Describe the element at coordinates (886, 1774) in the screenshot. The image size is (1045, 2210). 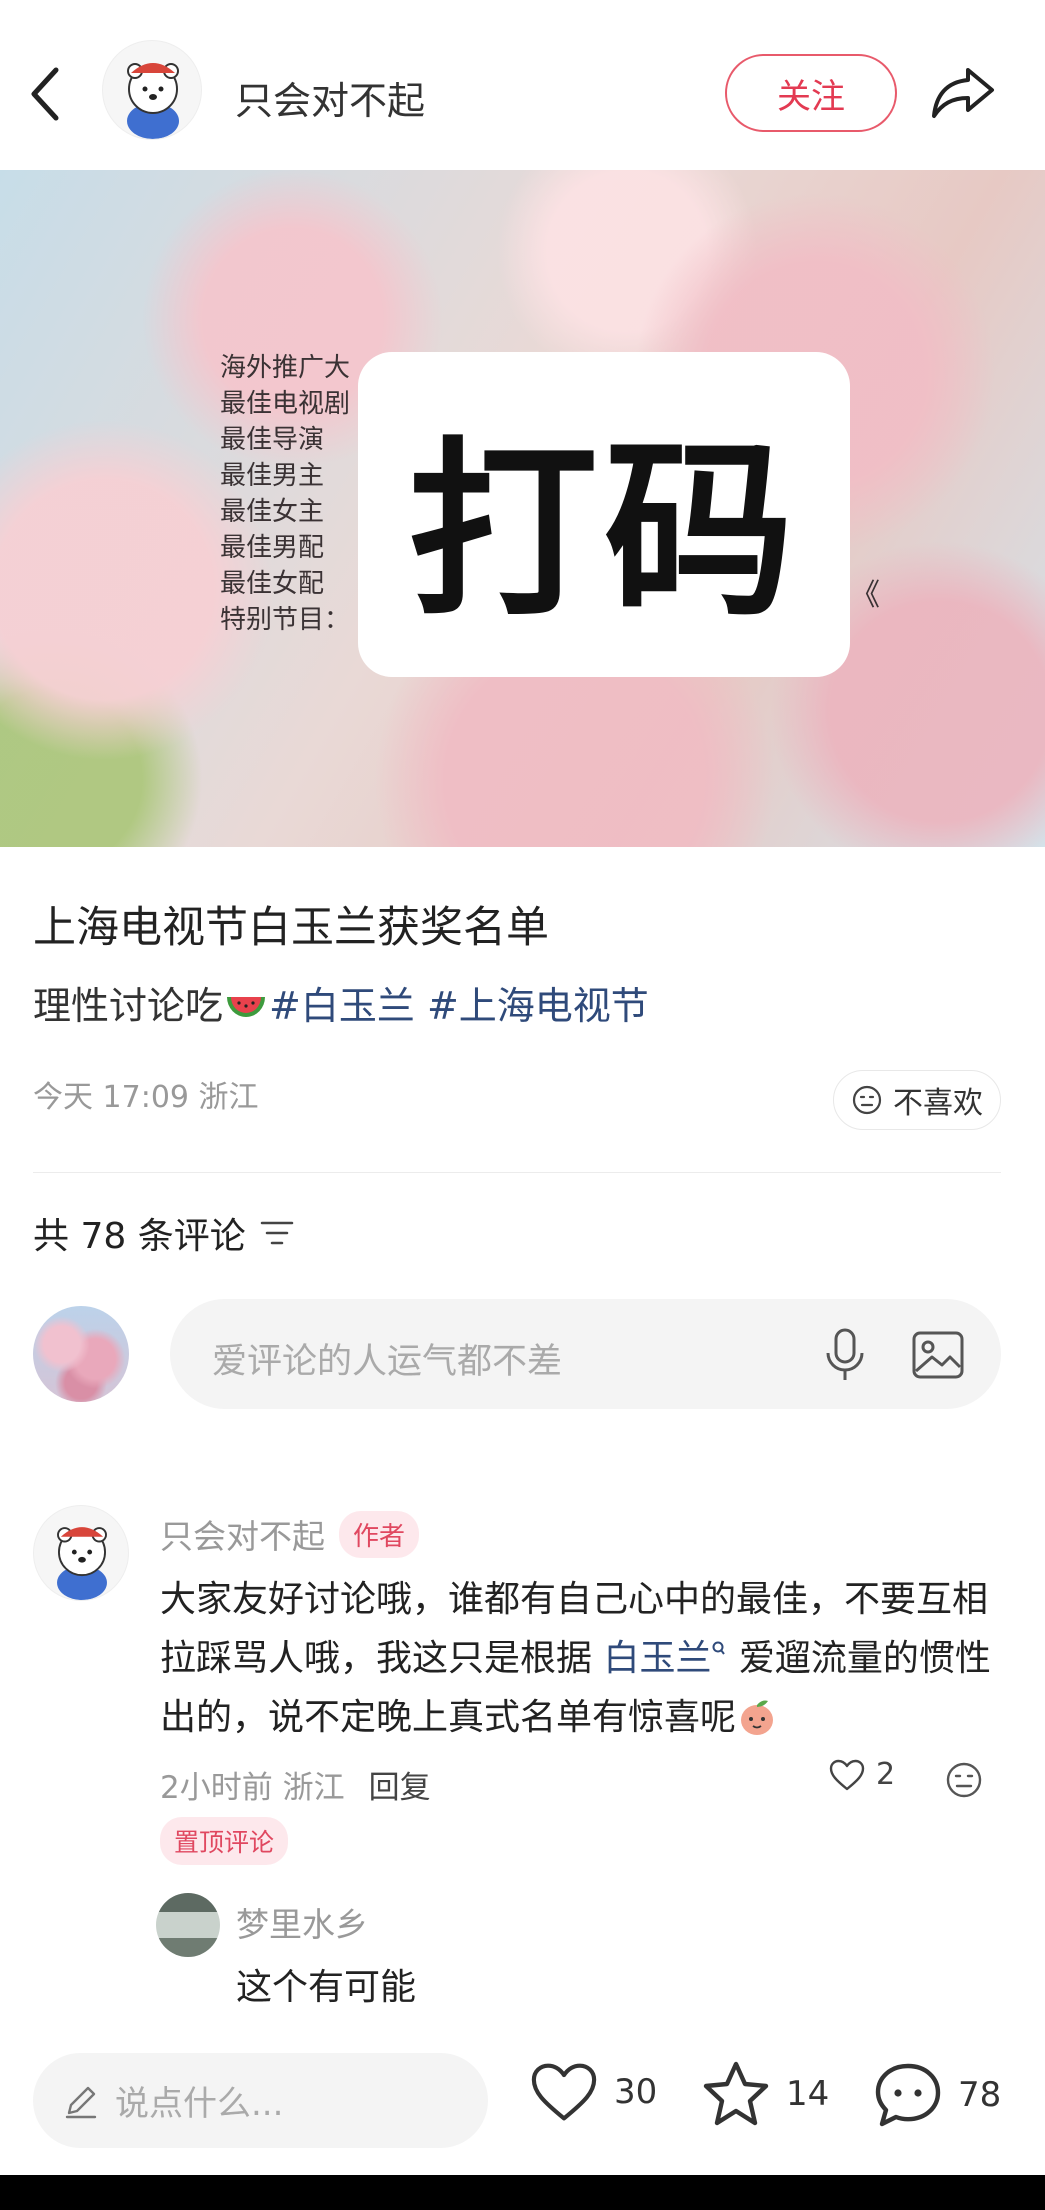
I see `comment-like-count: 2` at that location.